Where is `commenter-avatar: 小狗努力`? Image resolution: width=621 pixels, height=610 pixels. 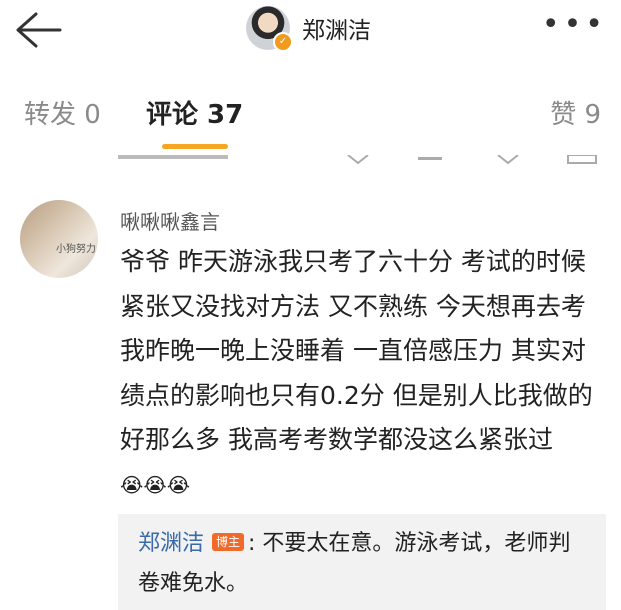 commenter-avatar: 小狗努力 is located at coordinates (59, 239).